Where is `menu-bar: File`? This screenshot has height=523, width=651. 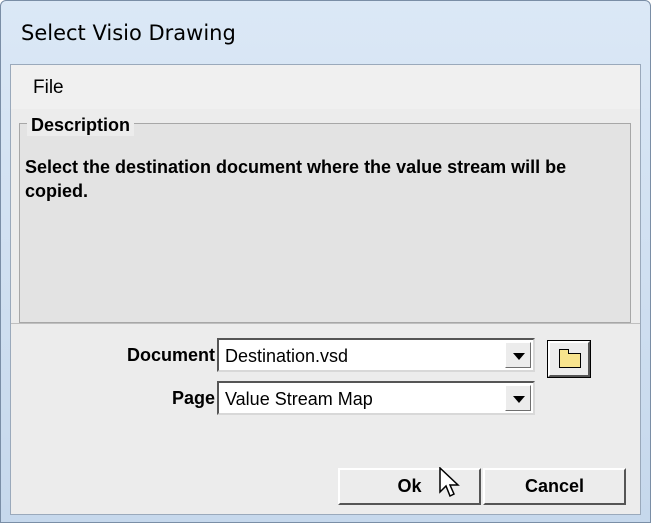
menu-bar: File is located at coordinates (325, 87).